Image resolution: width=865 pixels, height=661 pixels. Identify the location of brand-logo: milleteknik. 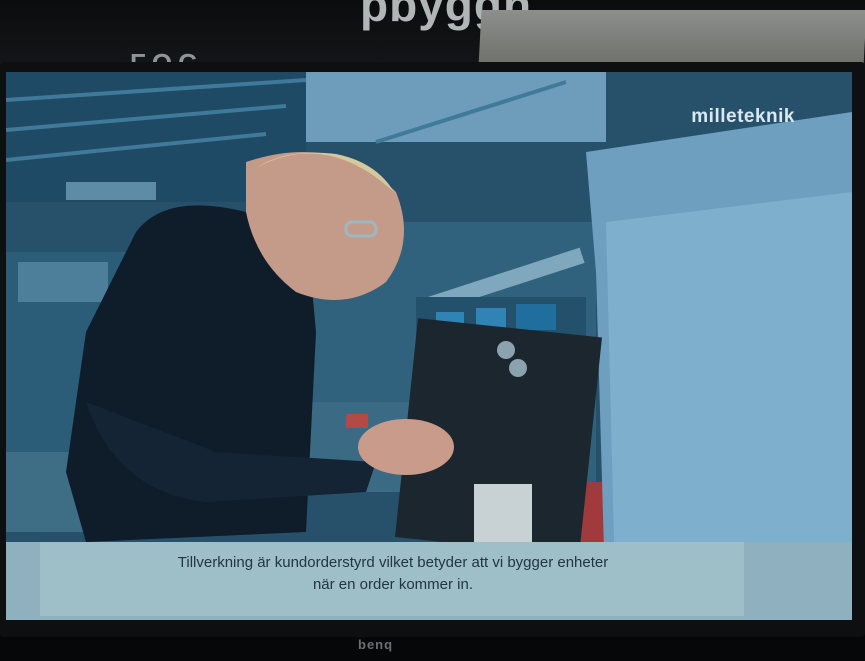
(743, 116).